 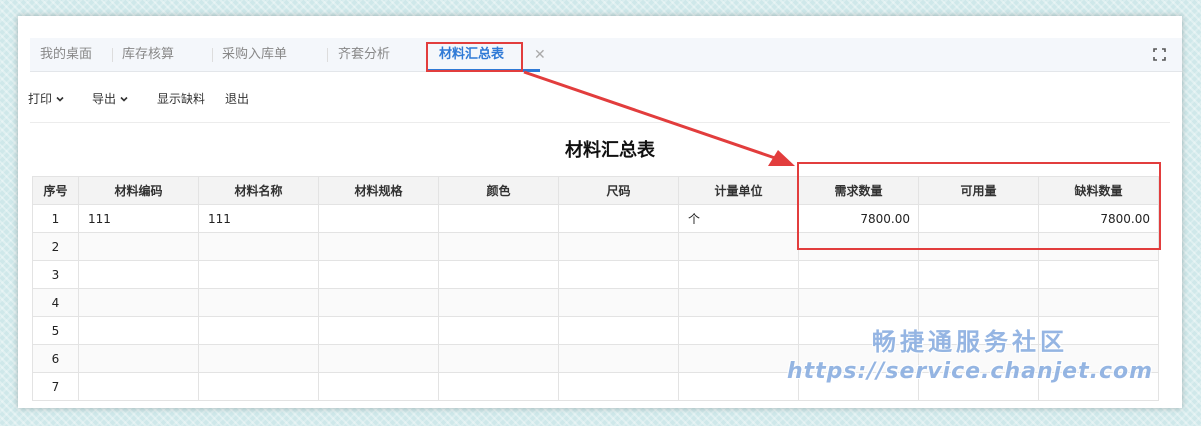 What do you see at coordinates (55, 330) in the screenshot?
I see `cell-index: 5` at bounding box center [55, 330].